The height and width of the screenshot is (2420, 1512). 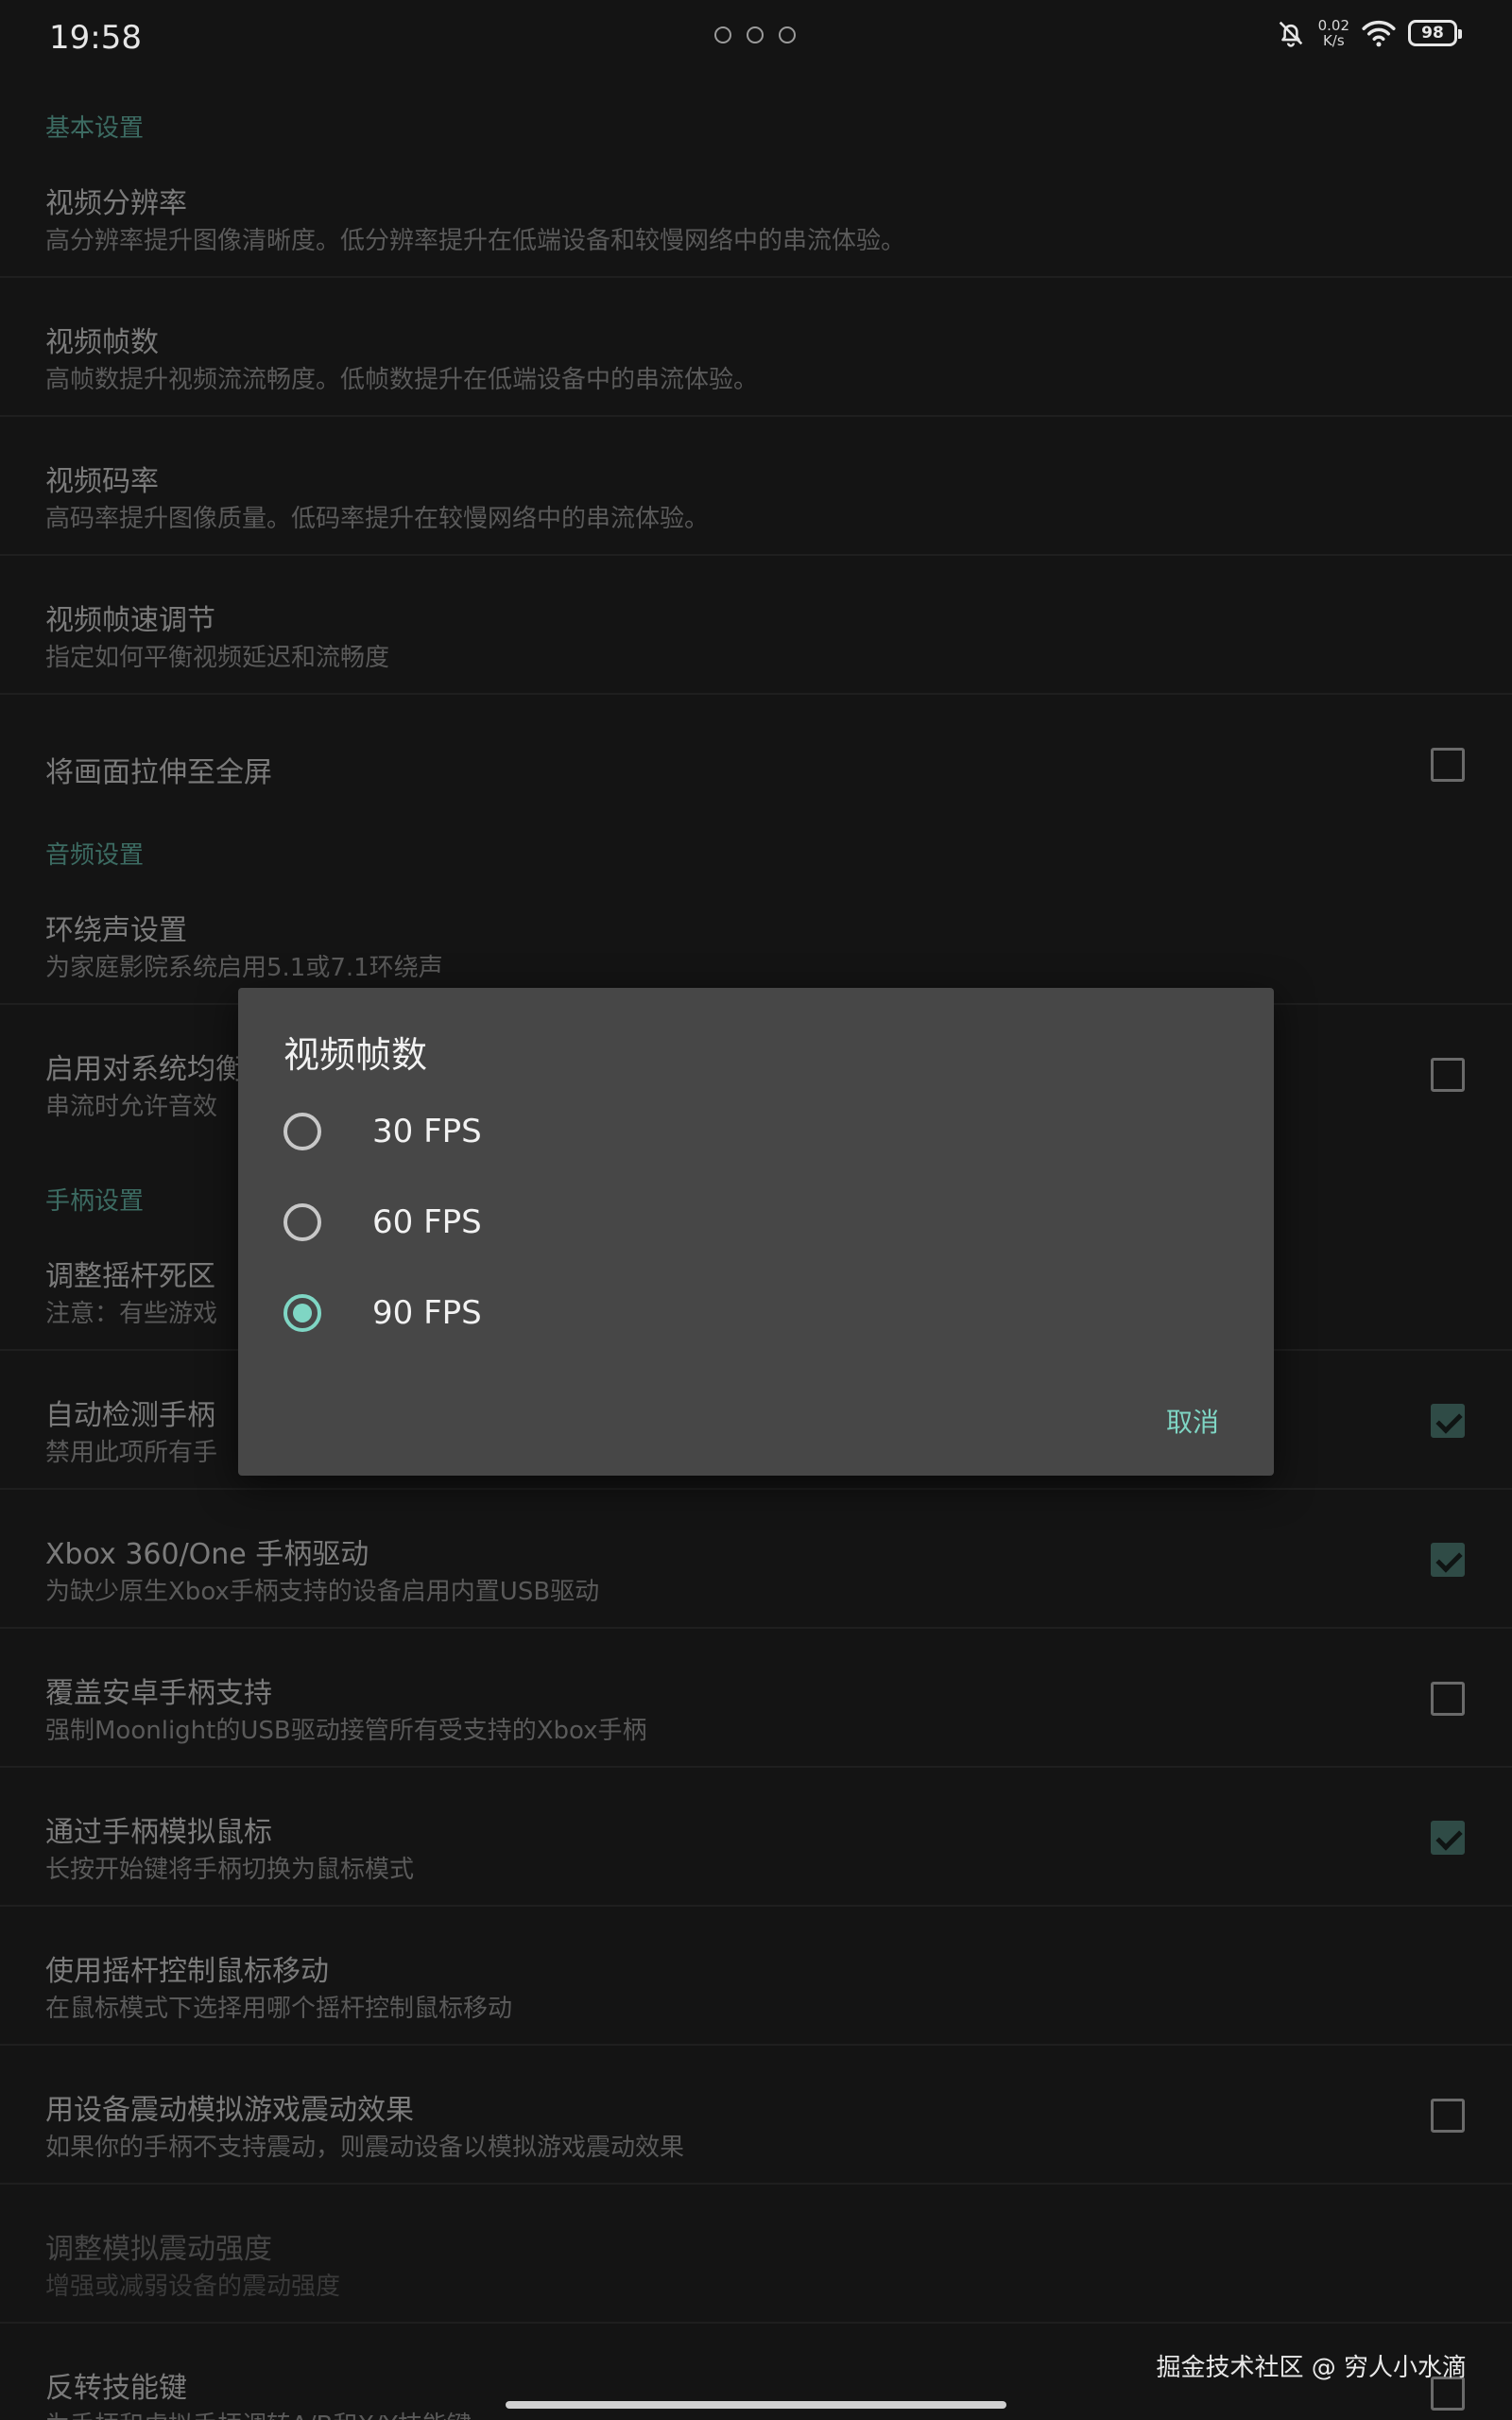 What do you see at coordinates (322, 1592) in the screenshot?
I see `pref-summary: 为缺少原生Xbox手柄支持的设备启用内置USB驱动` at bounding box center [322, 1592].